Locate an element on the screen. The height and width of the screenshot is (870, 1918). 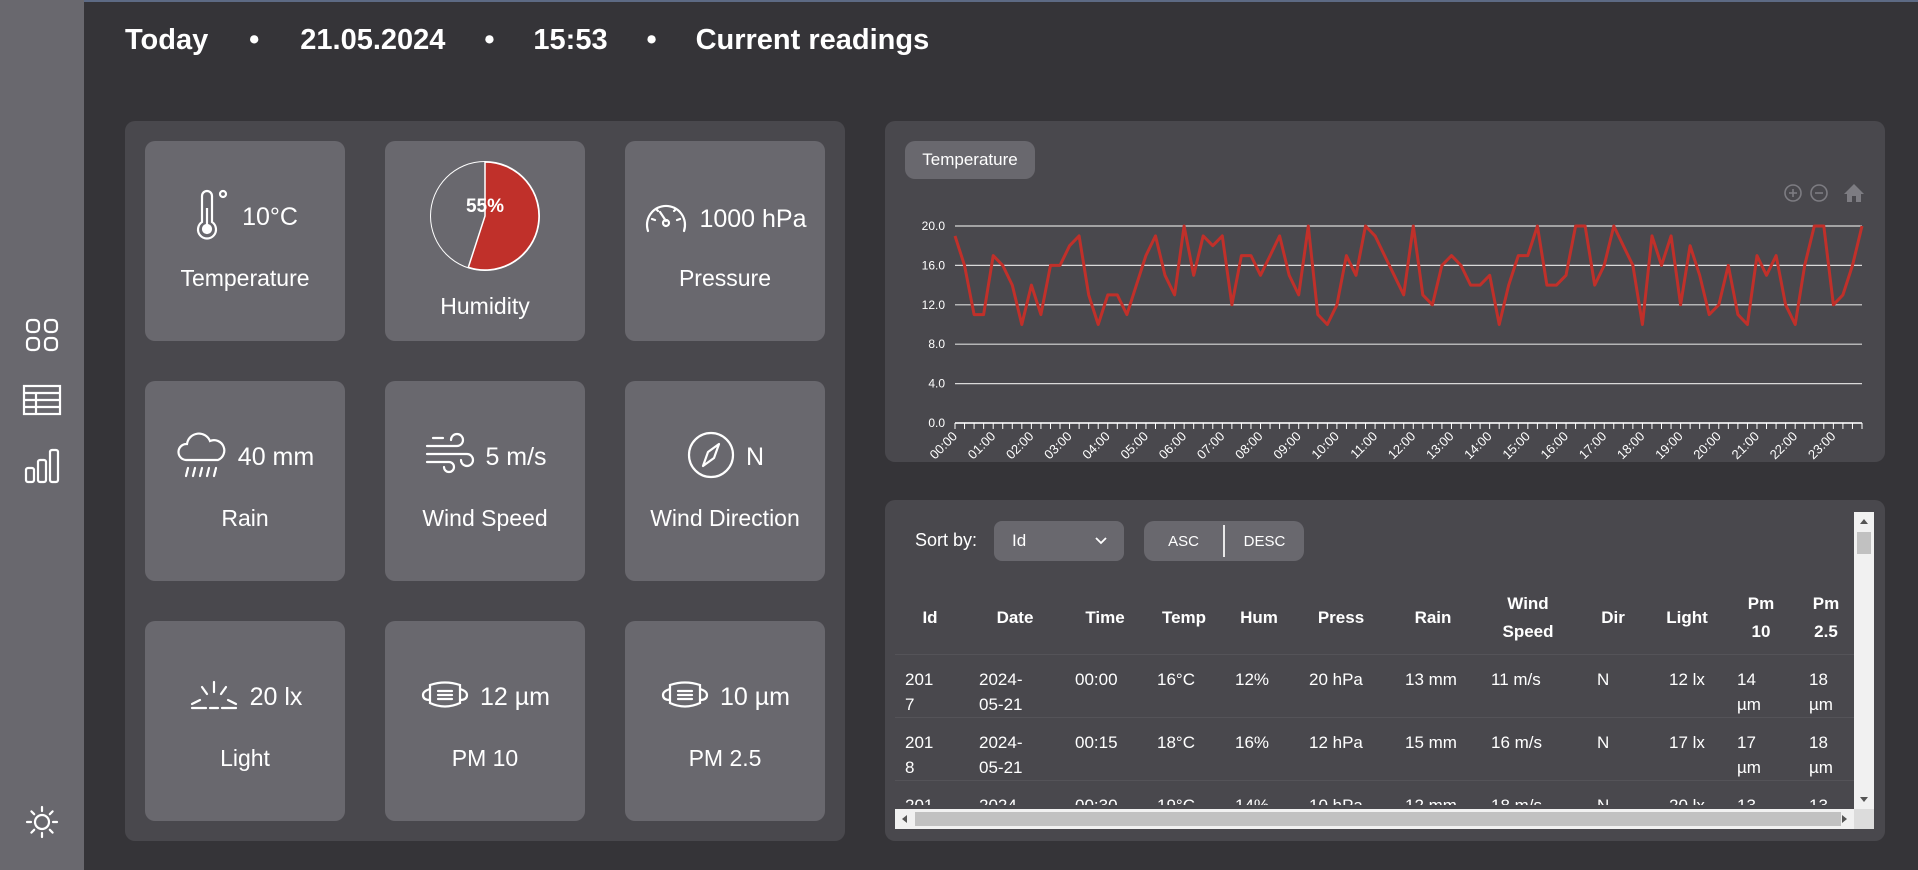
table-cell-text: 2024- is located at coordinates (1001, 742).